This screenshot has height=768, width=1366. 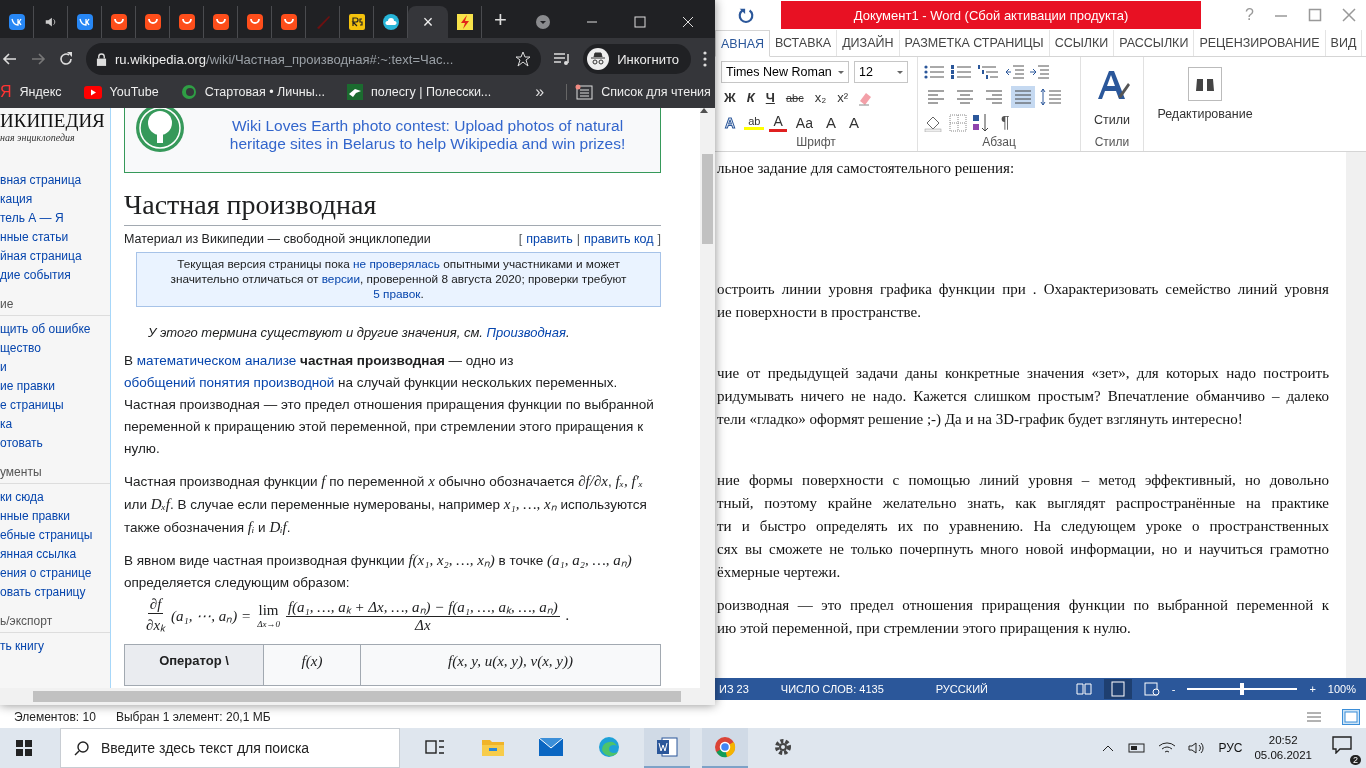 What do you see at coordinates (730, 97) in the screenshot?
I see `format-button: Ж` at bounding box center [730, 97].